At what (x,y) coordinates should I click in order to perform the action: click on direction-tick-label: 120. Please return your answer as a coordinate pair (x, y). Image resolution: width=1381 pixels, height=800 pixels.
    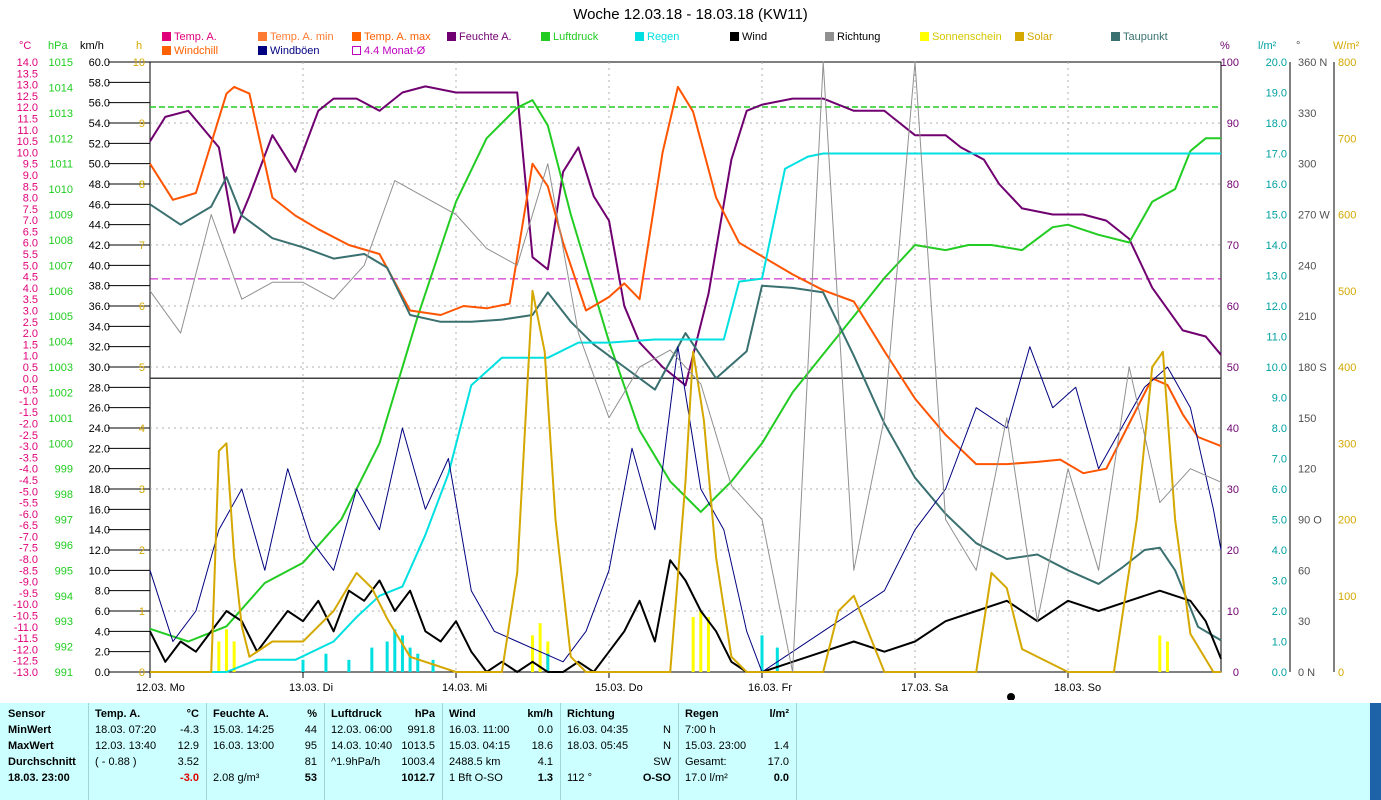
    Looking at the image, I should click on (1307, 470).